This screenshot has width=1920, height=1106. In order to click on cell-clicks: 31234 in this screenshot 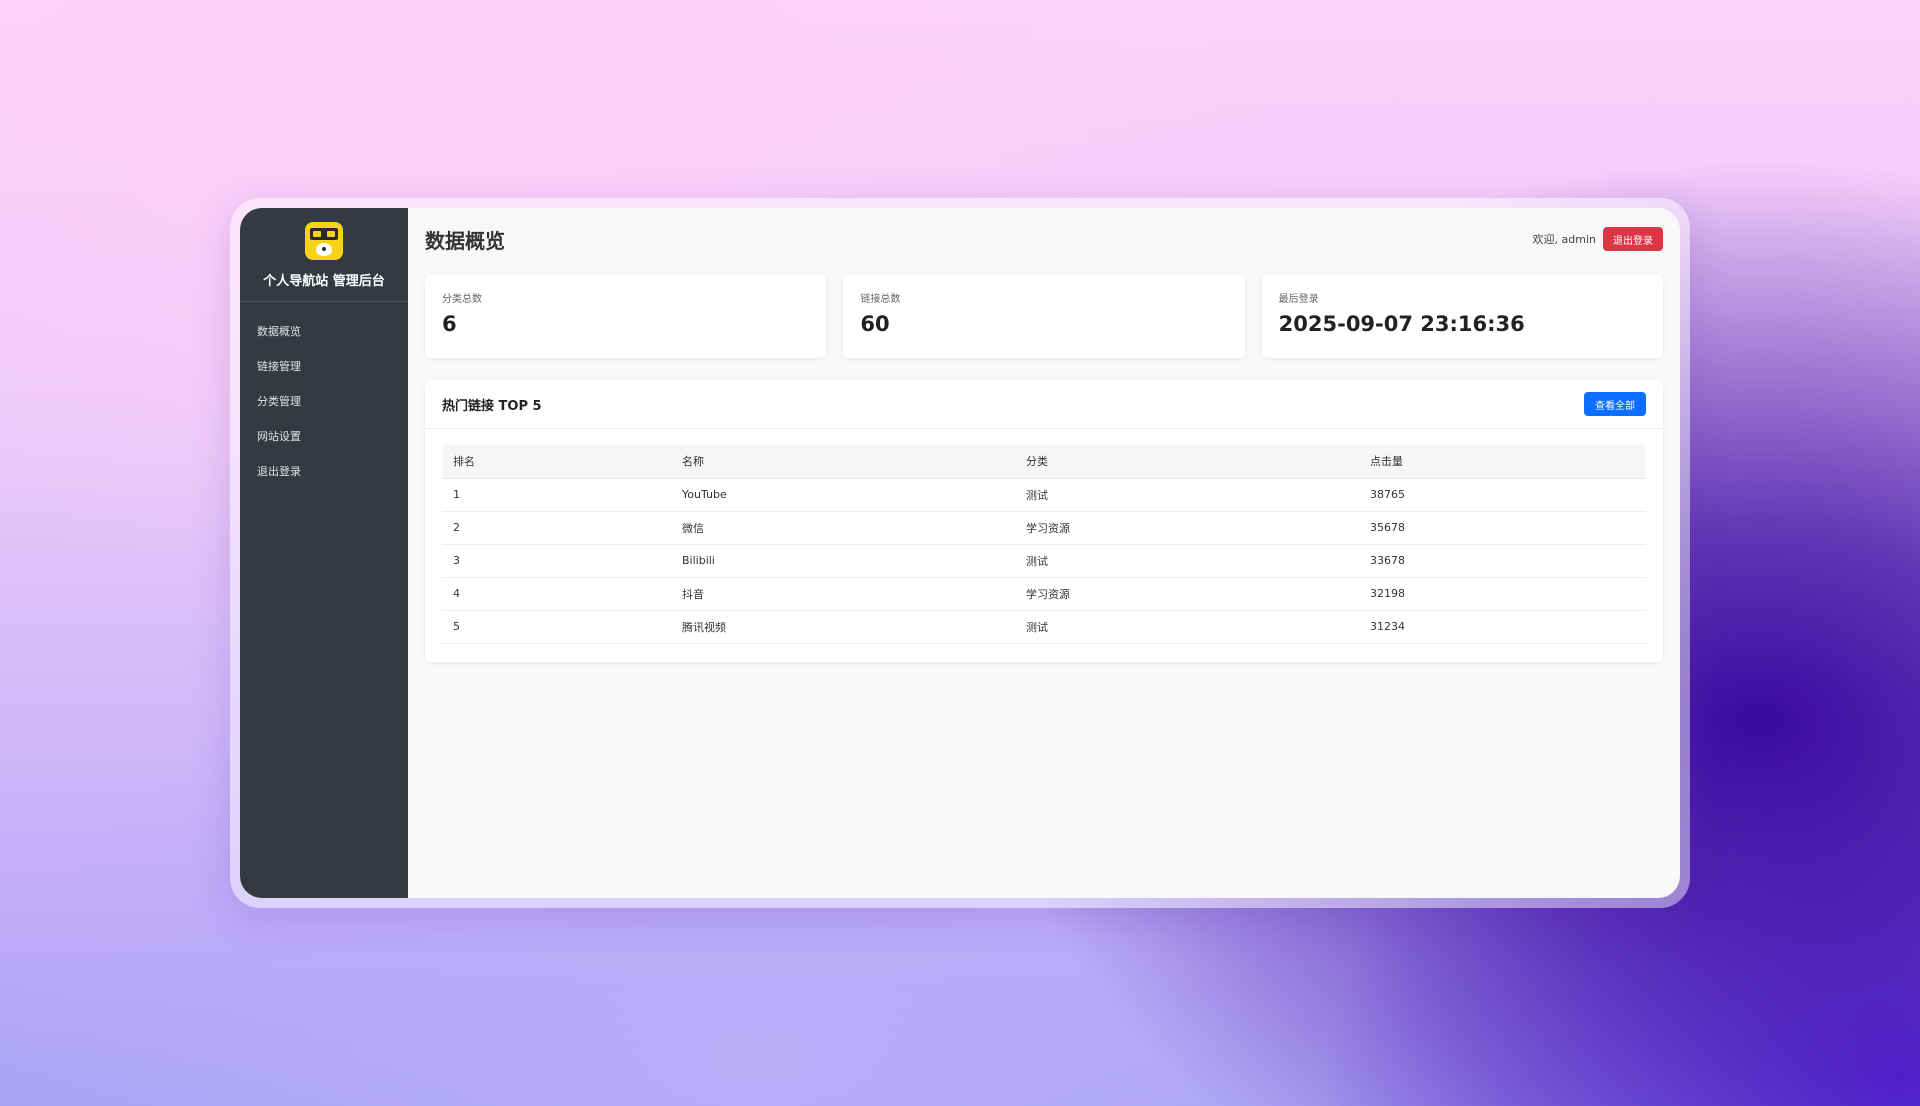, I will do `click(1502, 627)`.